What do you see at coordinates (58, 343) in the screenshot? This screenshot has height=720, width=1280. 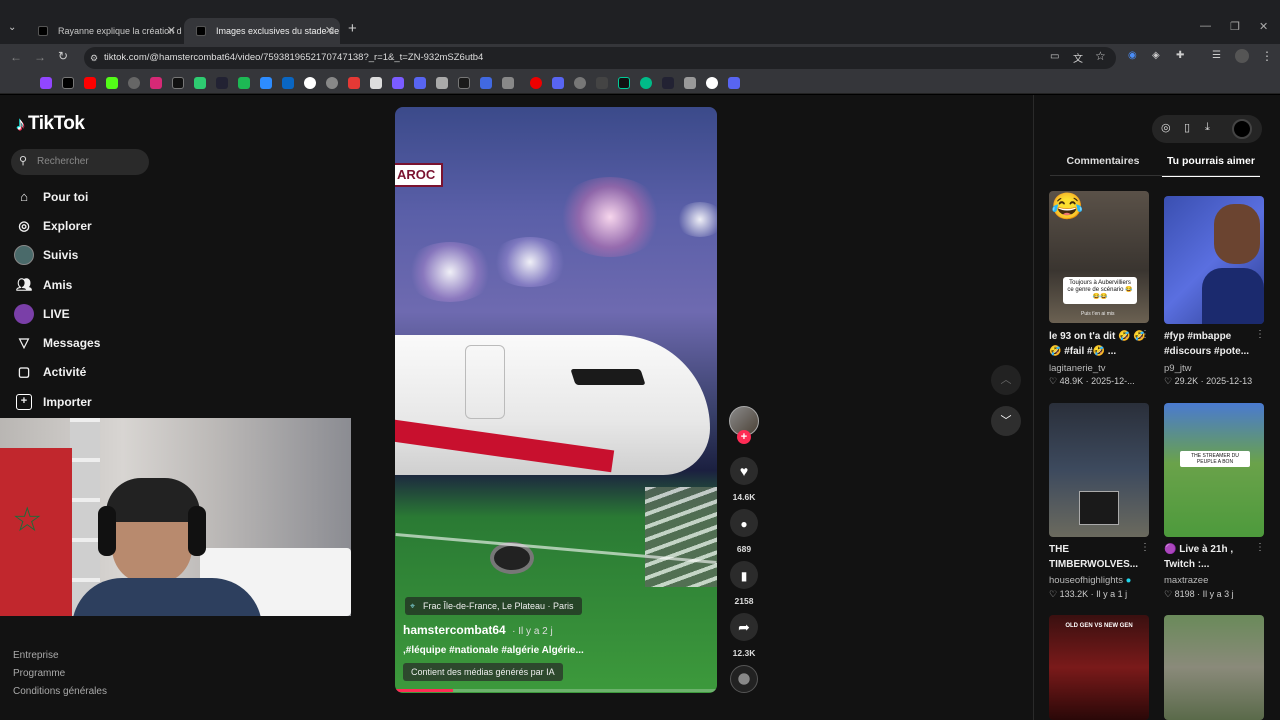 I see `sidebar-item-messages: ▽ Messages` at bounding box center [58, 343].